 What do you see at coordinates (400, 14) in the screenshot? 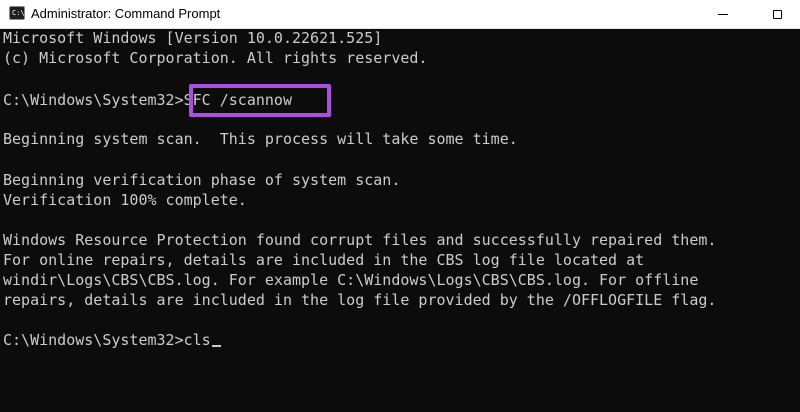
I see `title-bar: C:\ Administrator: Command Prompt` at bounding box center [400, 14].